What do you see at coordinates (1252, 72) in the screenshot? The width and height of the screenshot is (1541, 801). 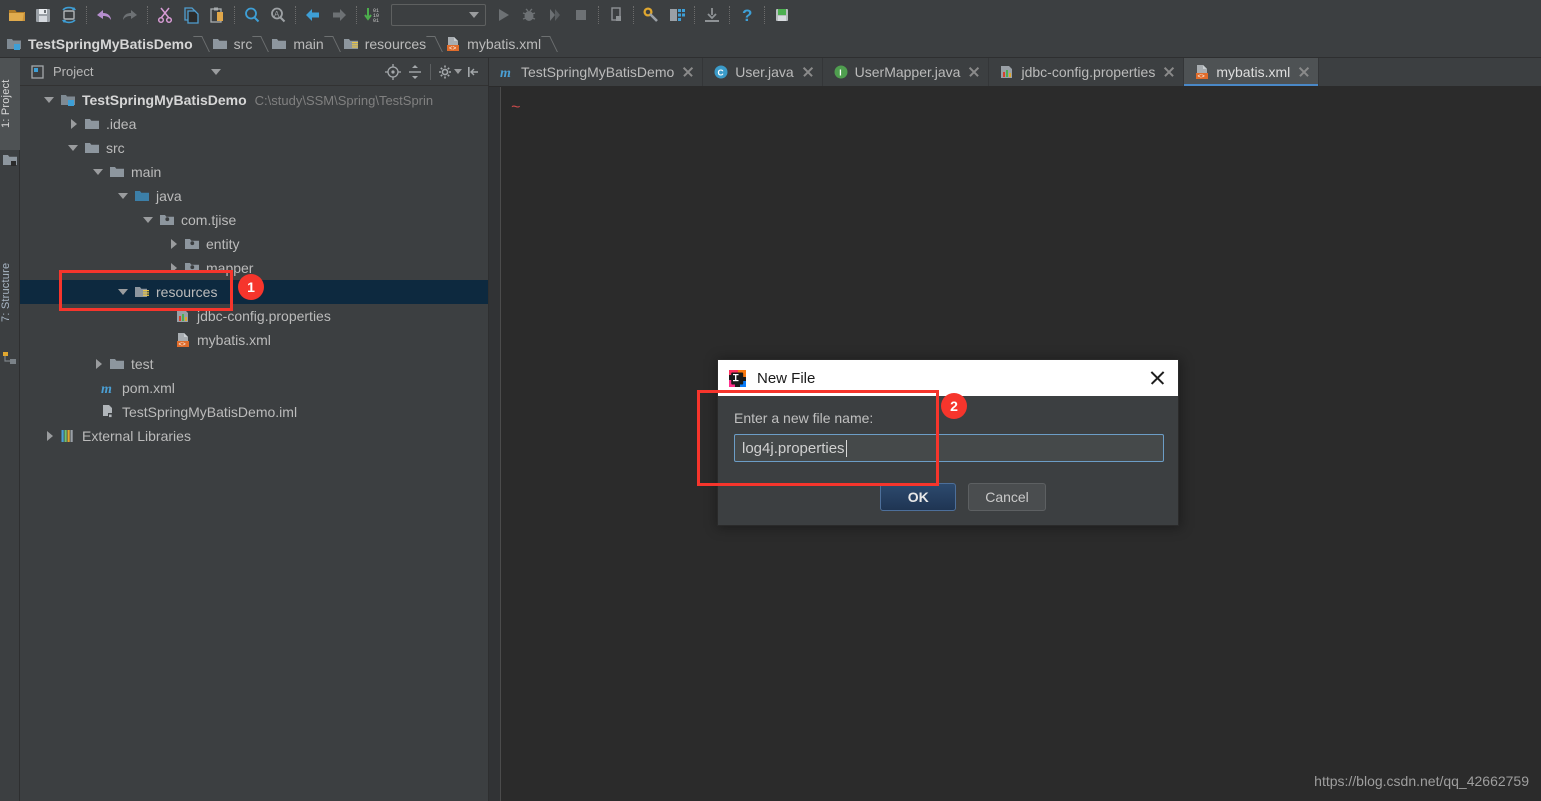 I see `tab-mybatis-xml: <> mybatis.xml` at bounding box center [1252, 72].